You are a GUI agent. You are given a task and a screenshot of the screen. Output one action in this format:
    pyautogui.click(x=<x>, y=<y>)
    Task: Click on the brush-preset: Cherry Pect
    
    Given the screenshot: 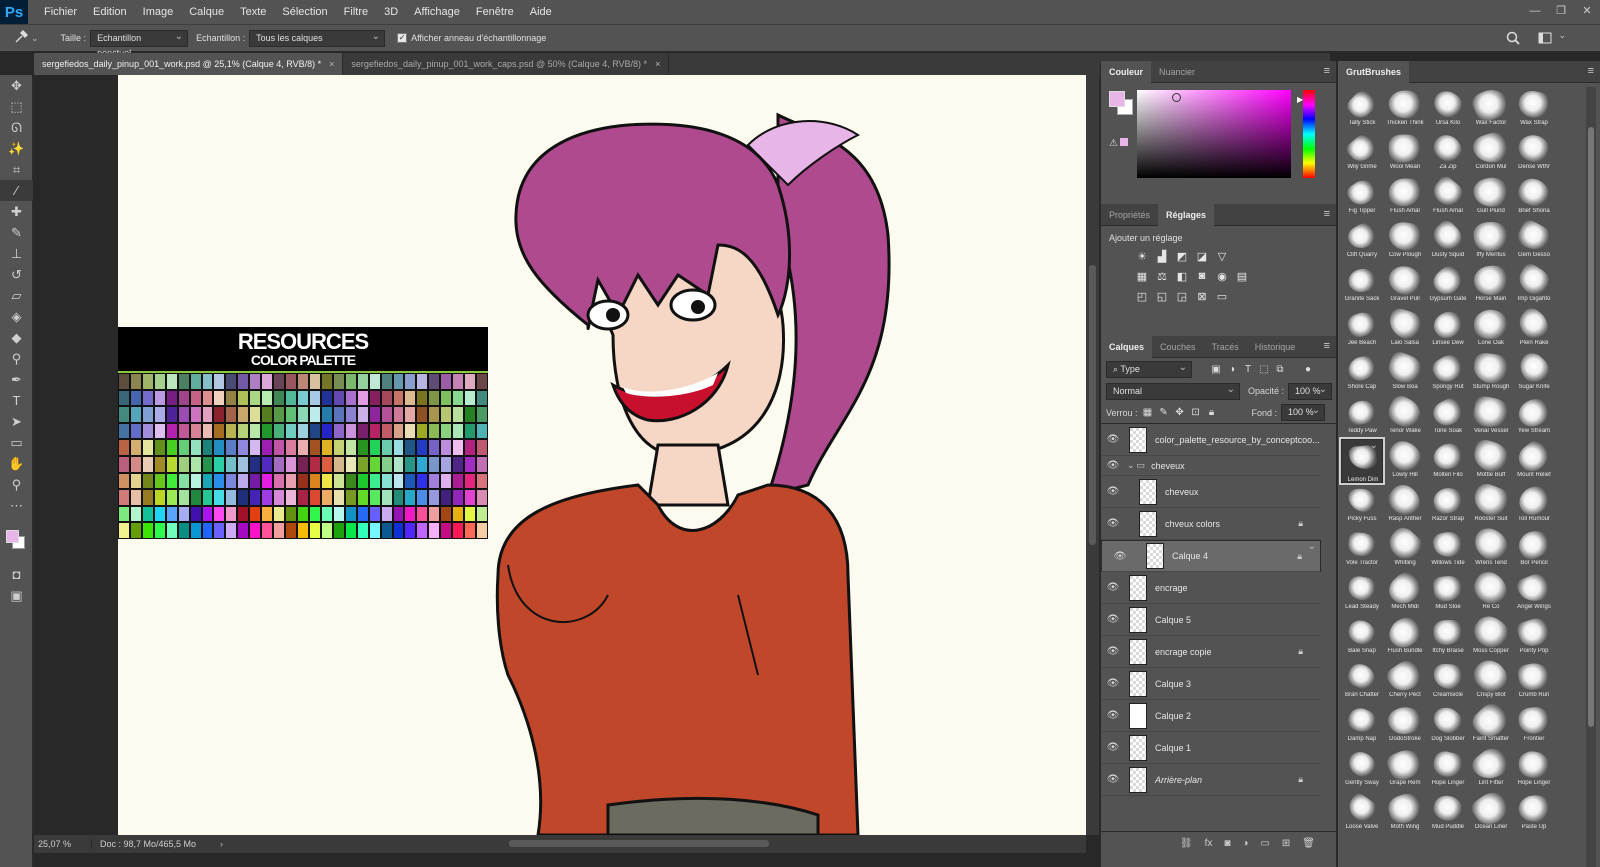 What is the action you would take?
    pyautogui.click(x=1405, y=679)
    